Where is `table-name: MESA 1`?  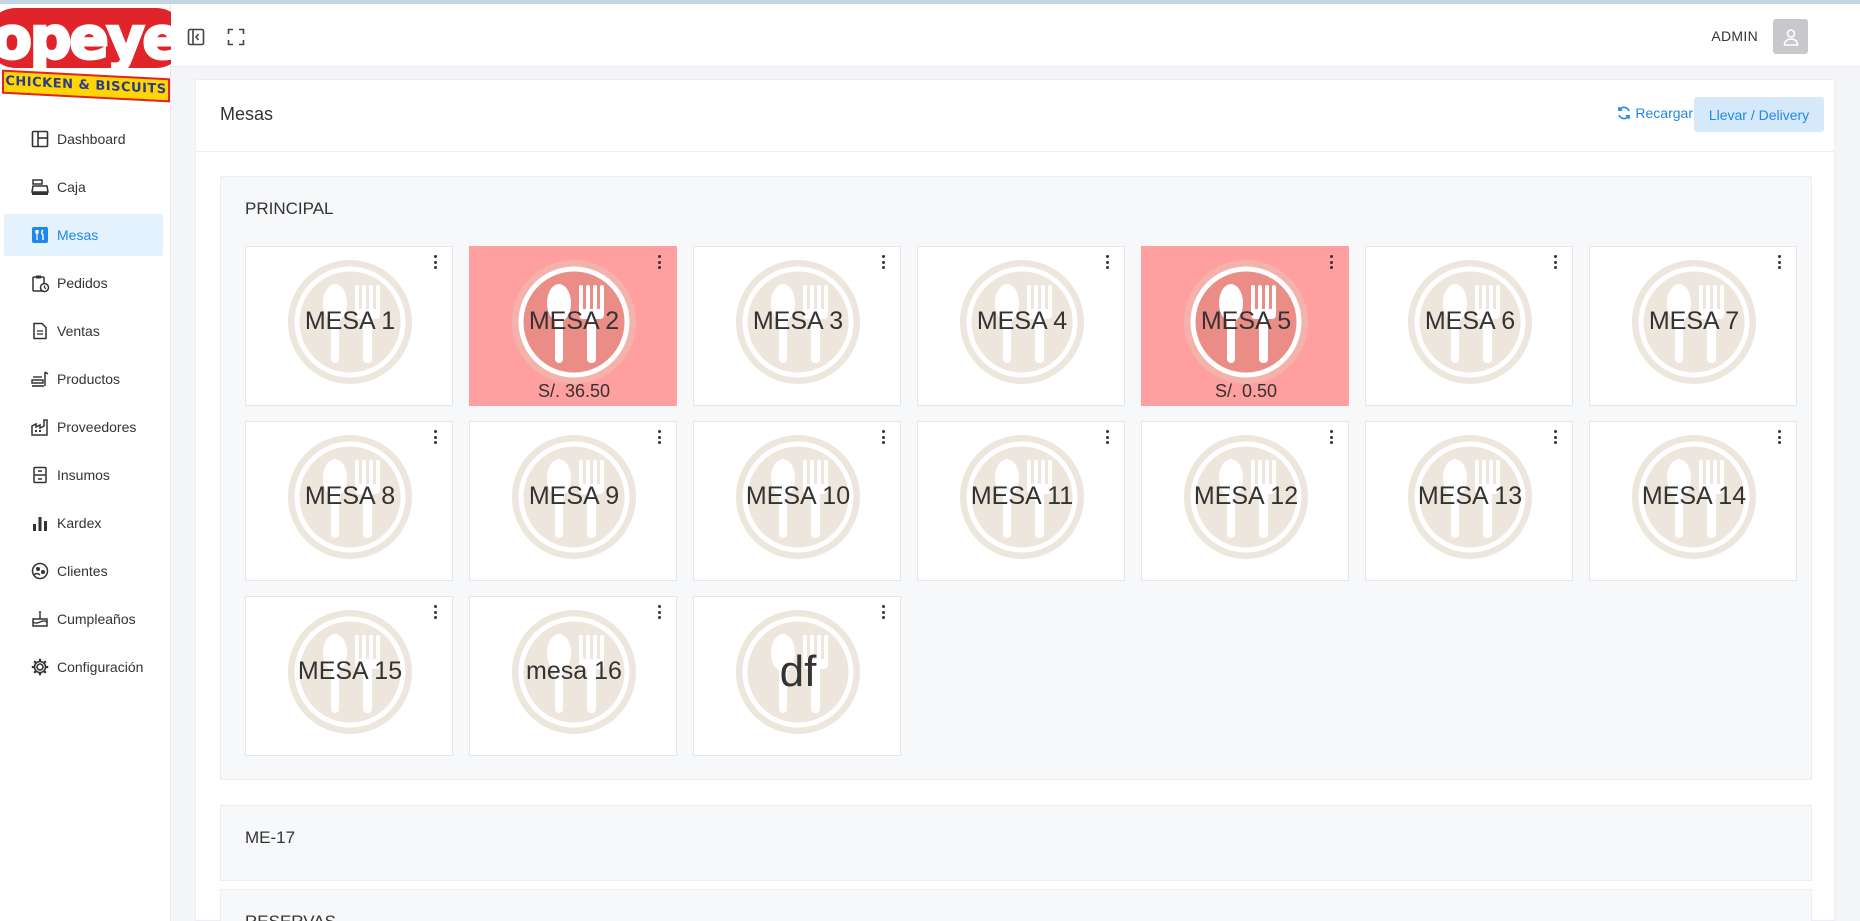
table-name: MESA 1 is located at coordinates (350, 321).